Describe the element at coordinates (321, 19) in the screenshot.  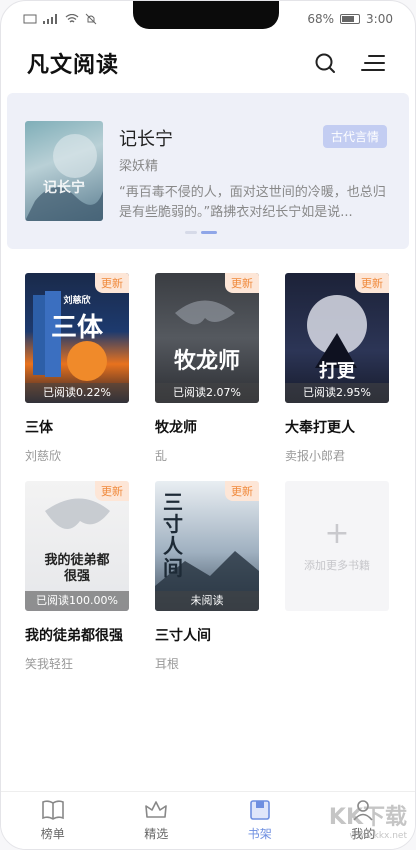
I see `battery-percent: 68%` at that location.